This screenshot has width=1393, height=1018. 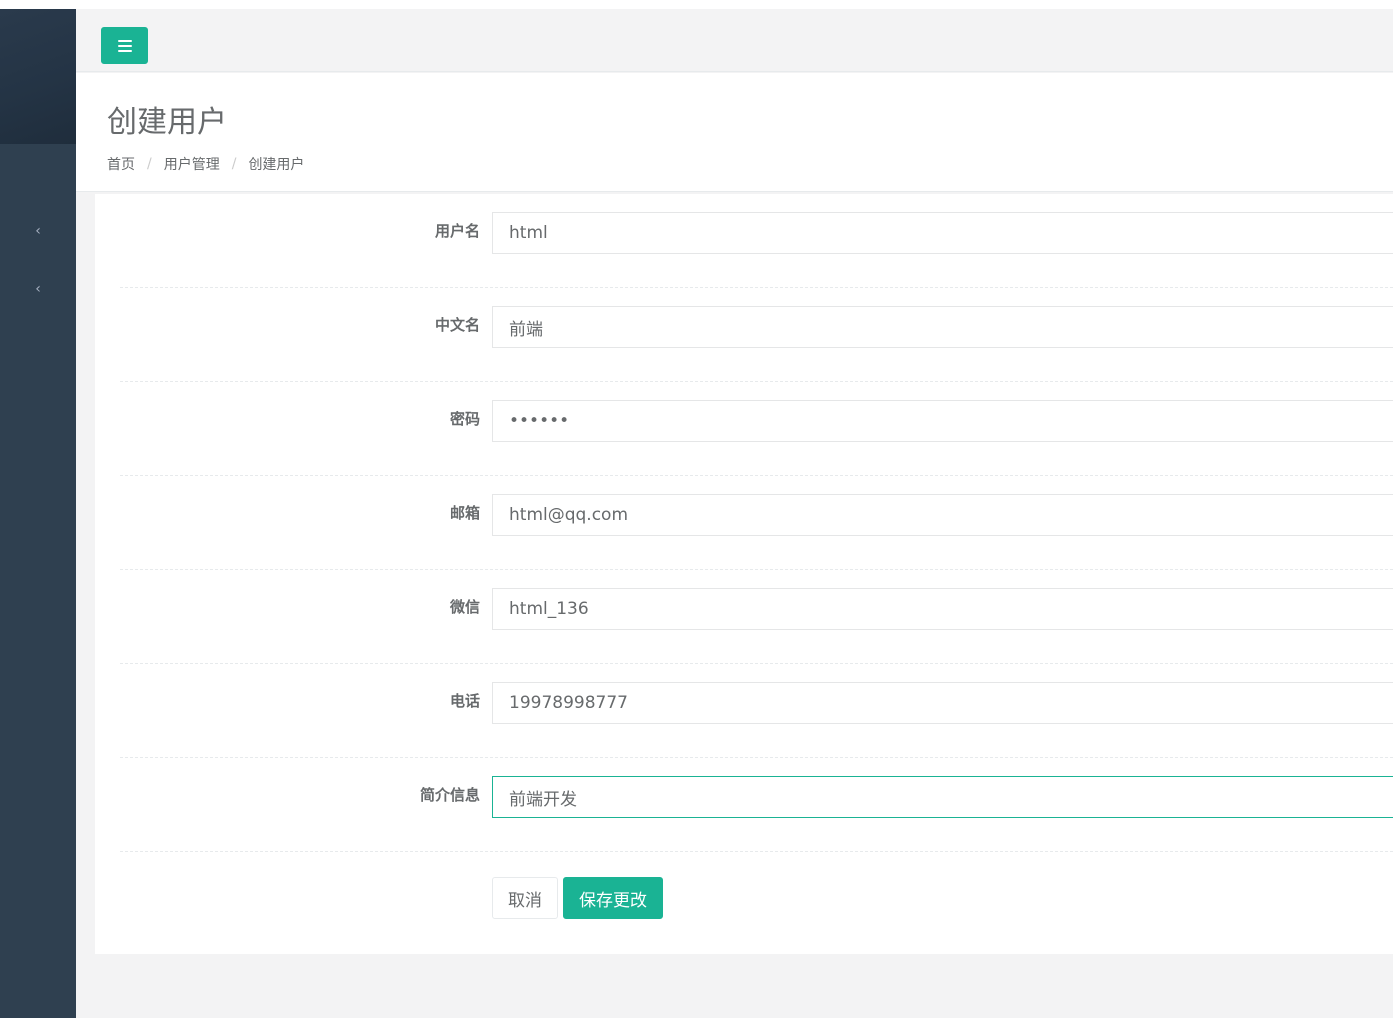 I want to click on breadcrumb-current: 创建用户, so click(x=276, y=165).